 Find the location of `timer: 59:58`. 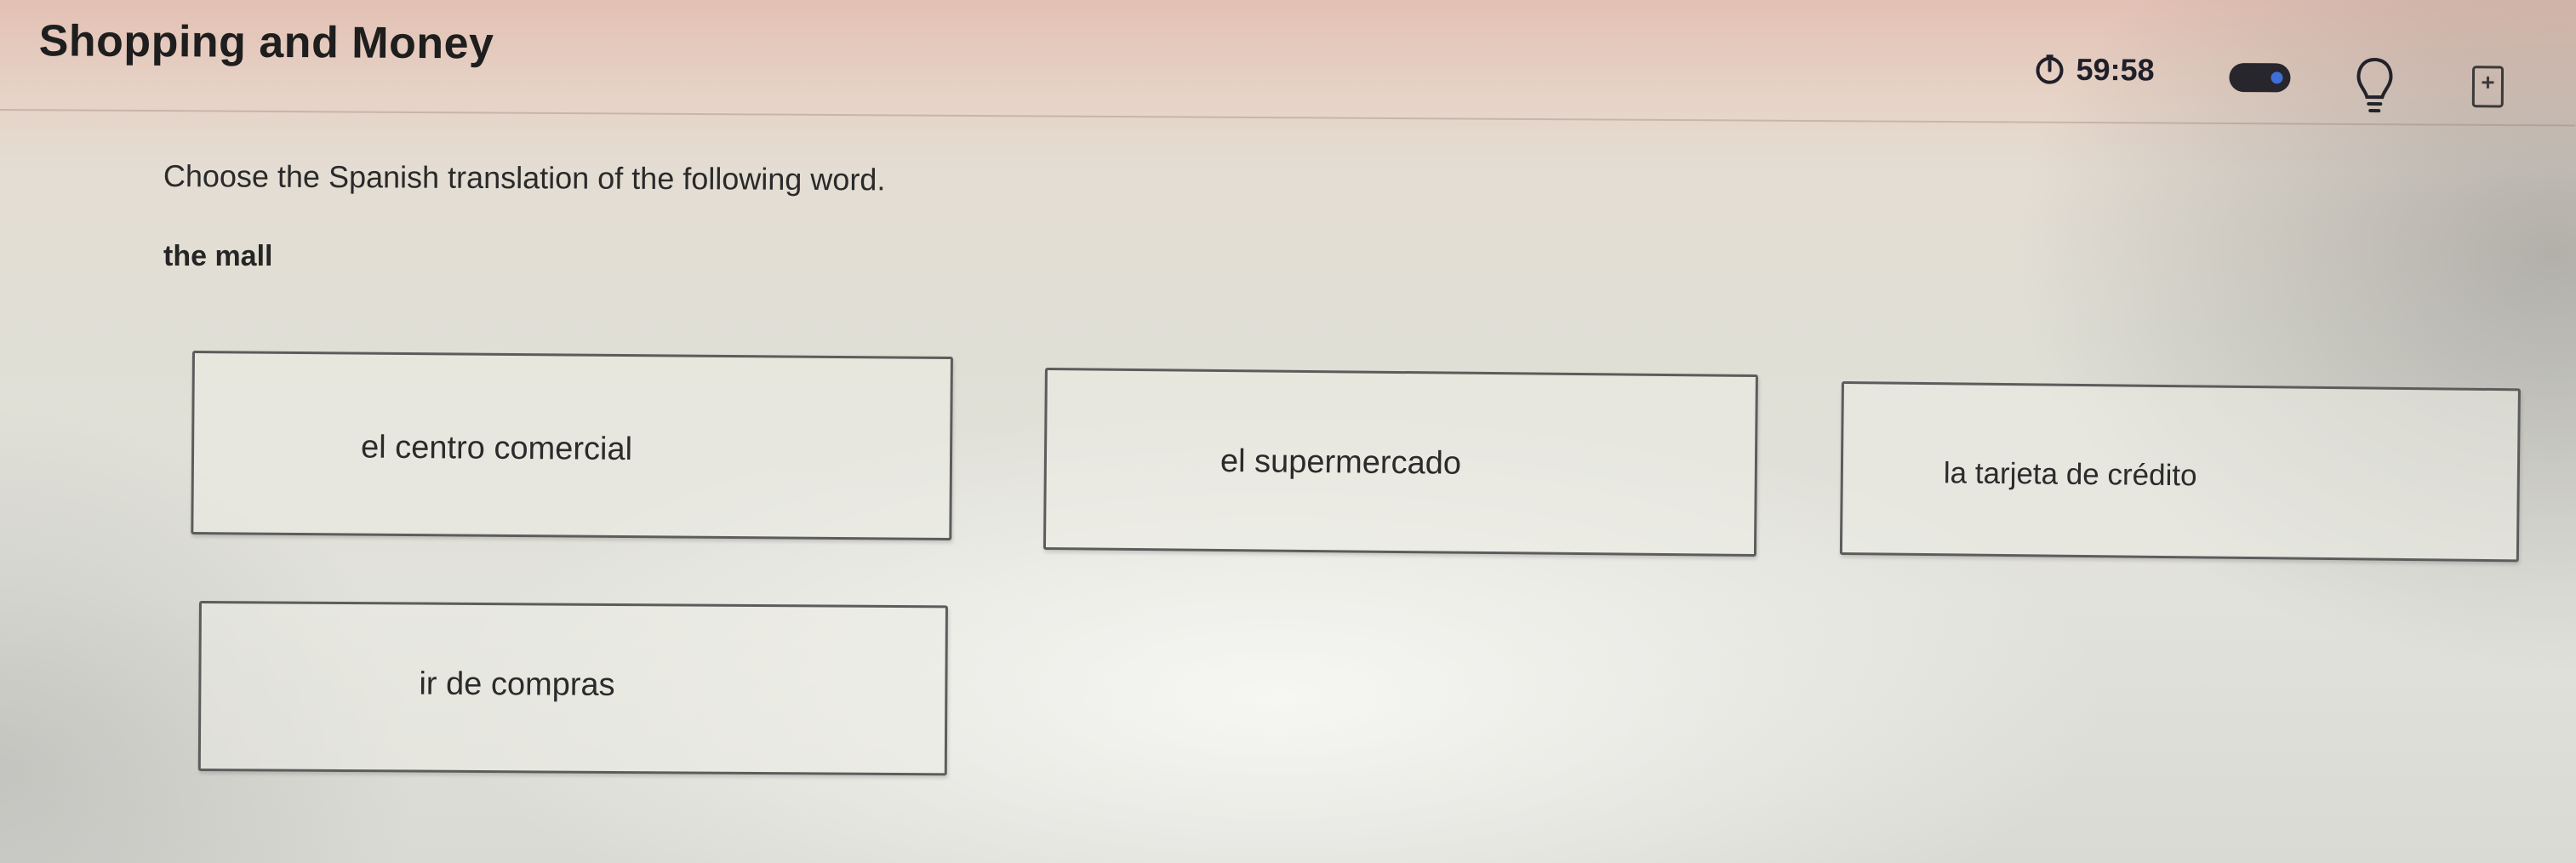

timer: 59:58 is located at coordinates (2094, 70).